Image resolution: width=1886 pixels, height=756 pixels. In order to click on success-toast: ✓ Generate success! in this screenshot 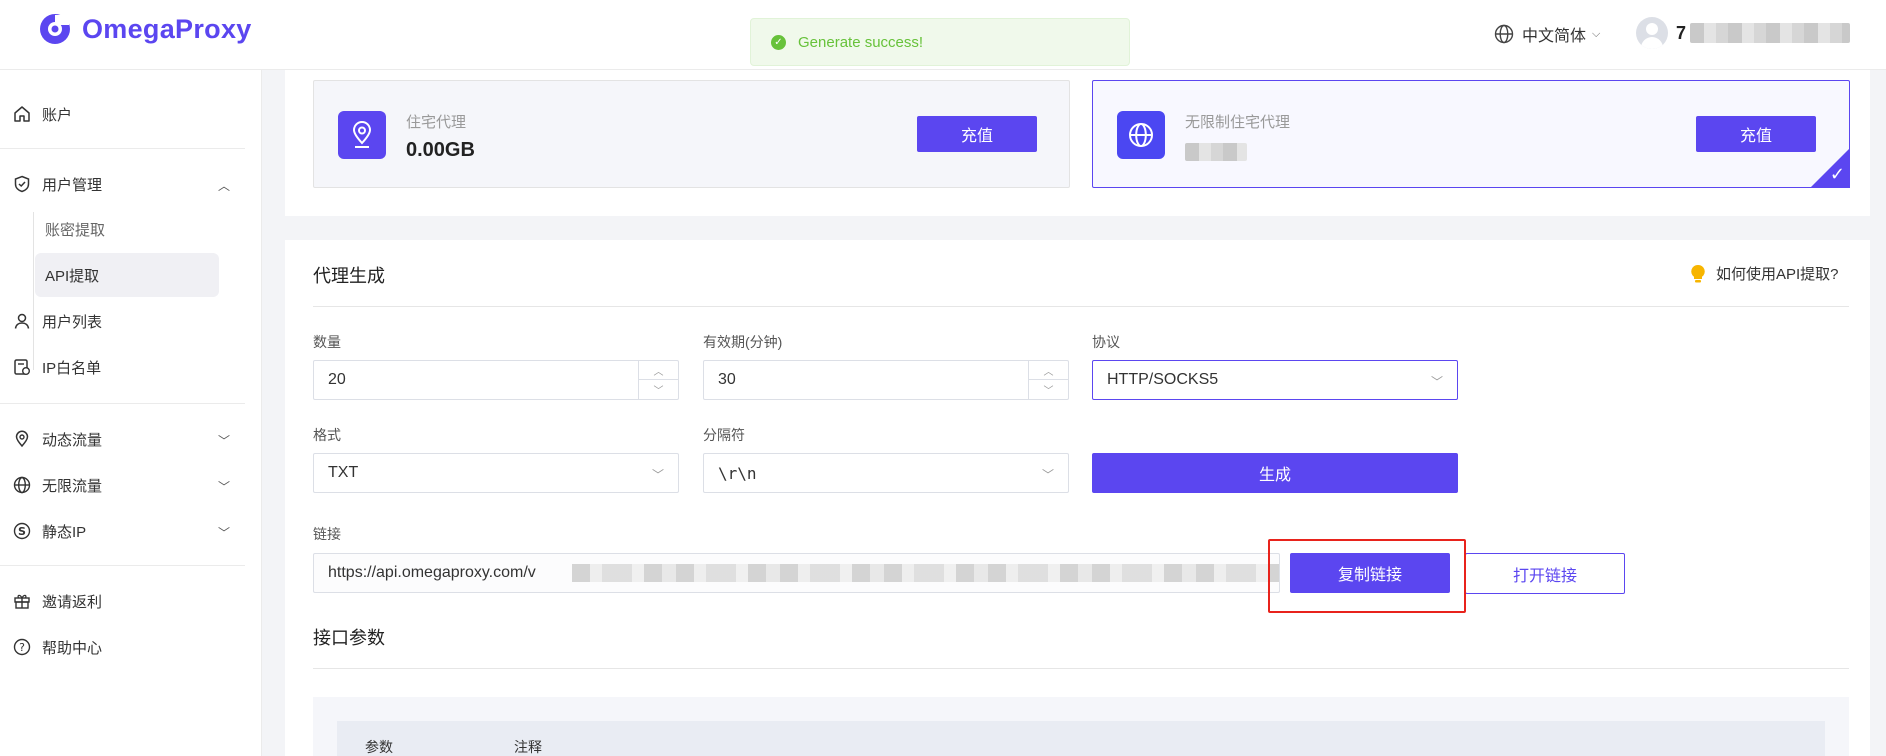, I will do `click(940, 42)`.